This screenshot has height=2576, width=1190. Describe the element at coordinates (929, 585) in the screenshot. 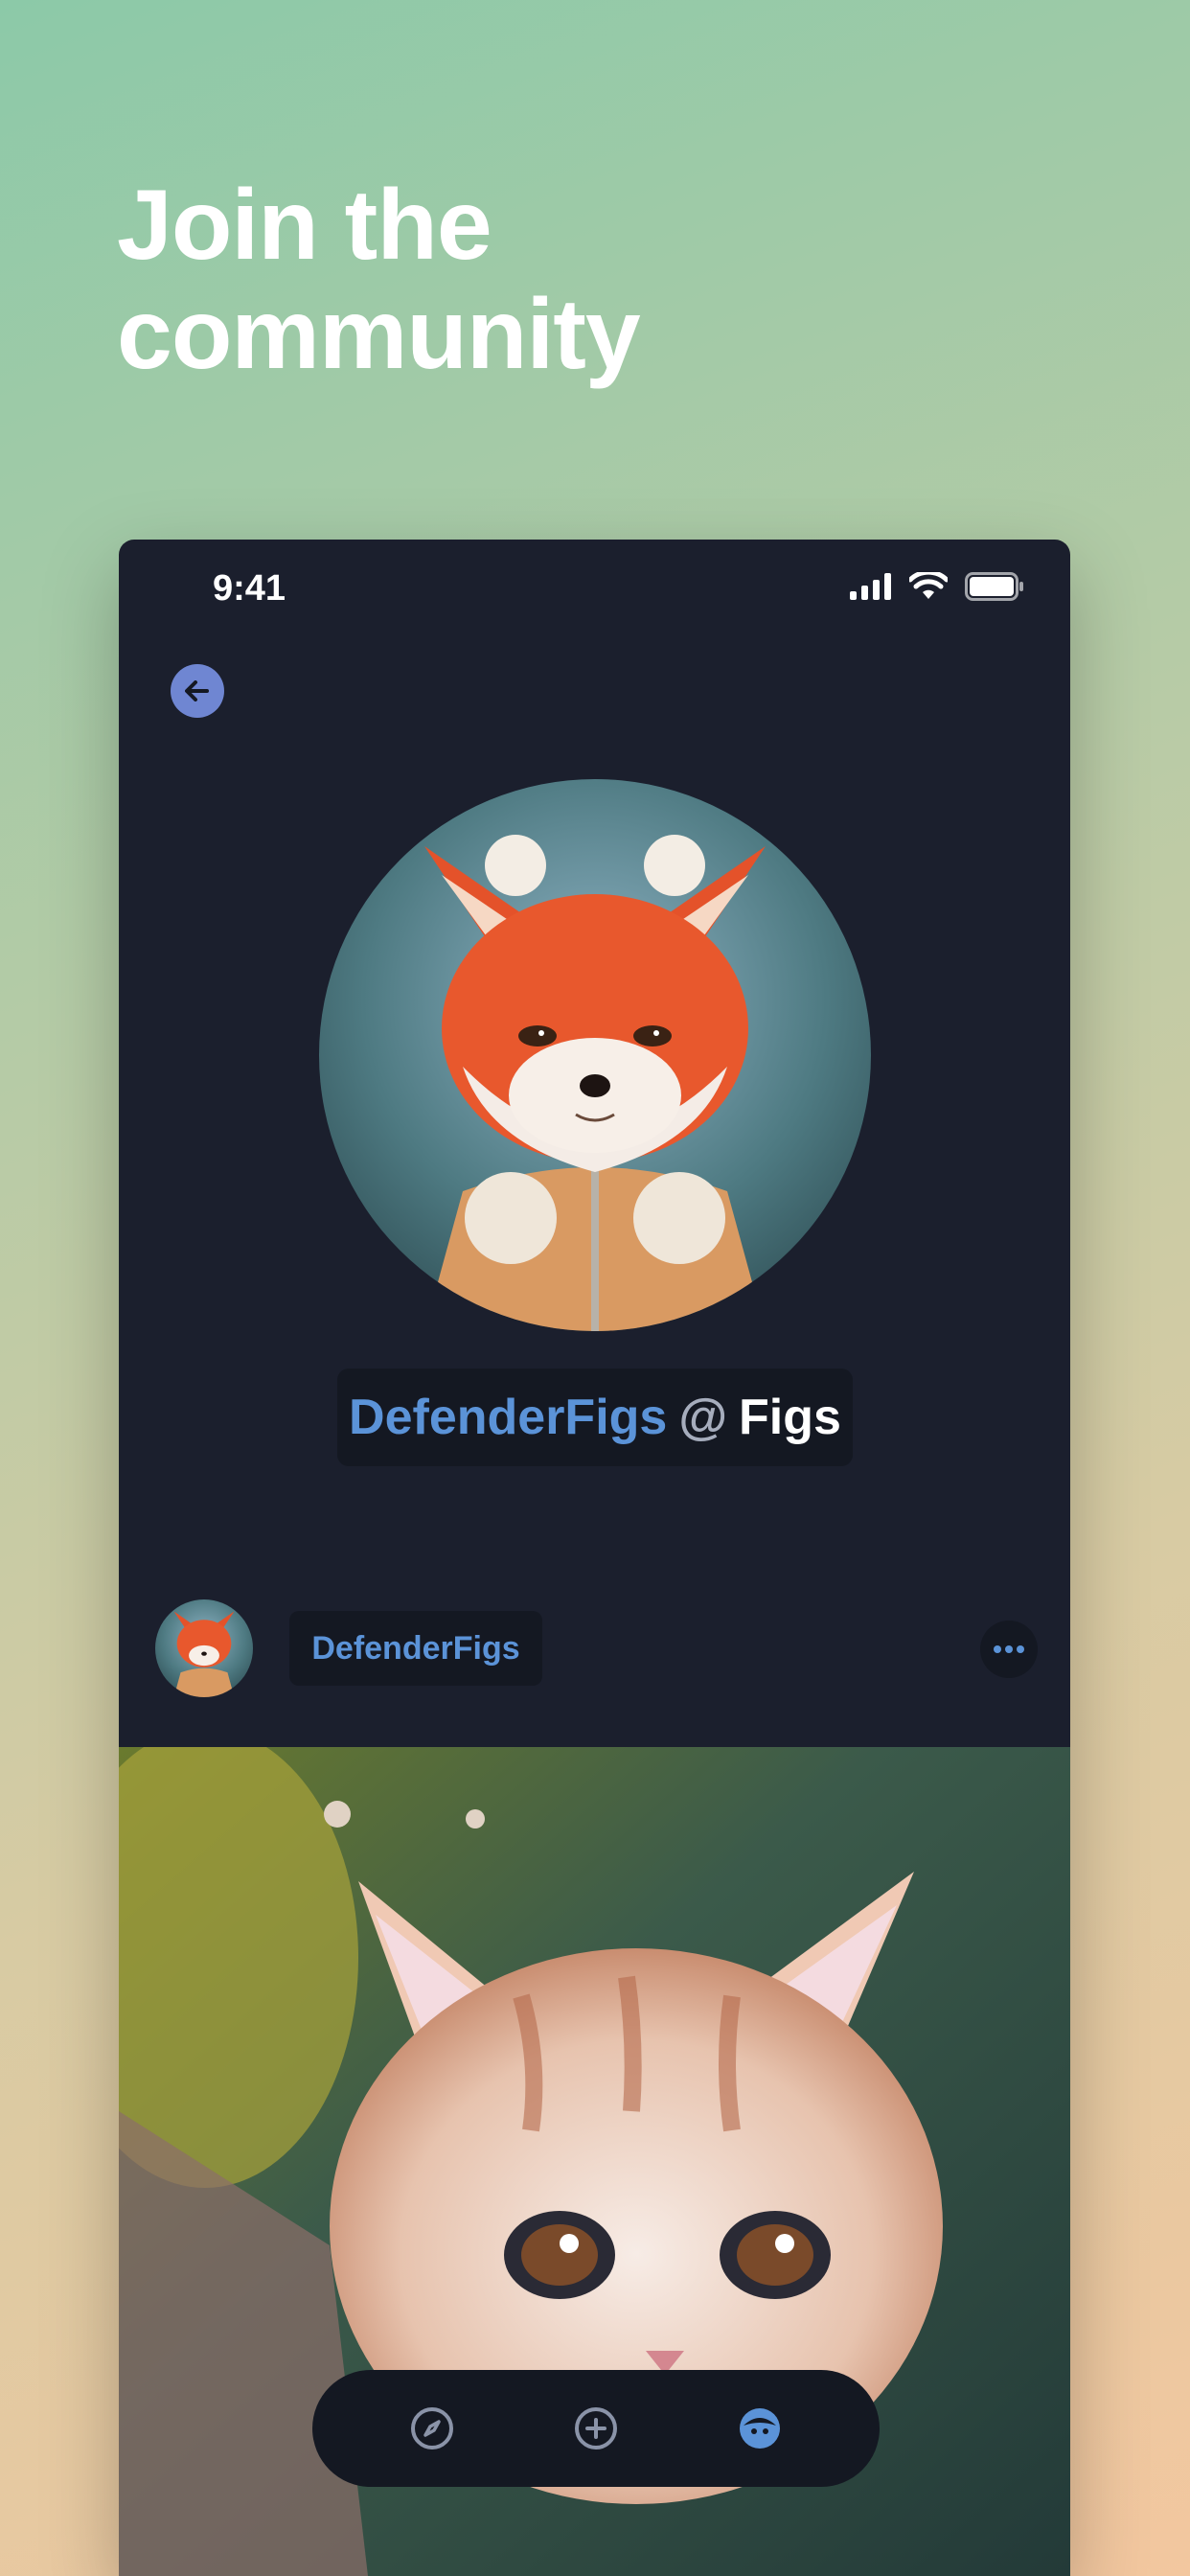

I see `wifi-icon` at that location.